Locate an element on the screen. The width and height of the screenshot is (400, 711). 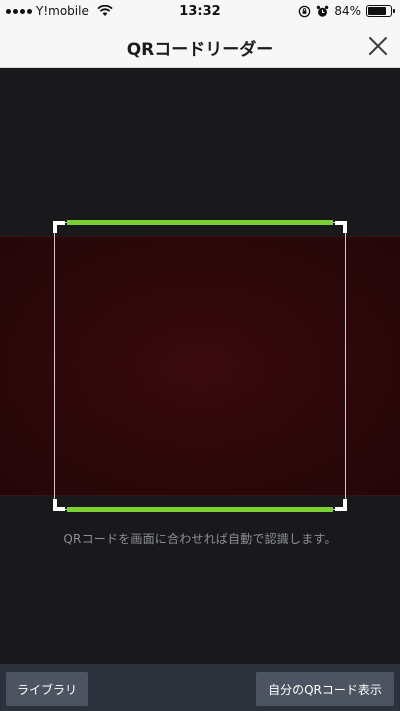
scan-corner-top-right is located at coordinates (341, 227).